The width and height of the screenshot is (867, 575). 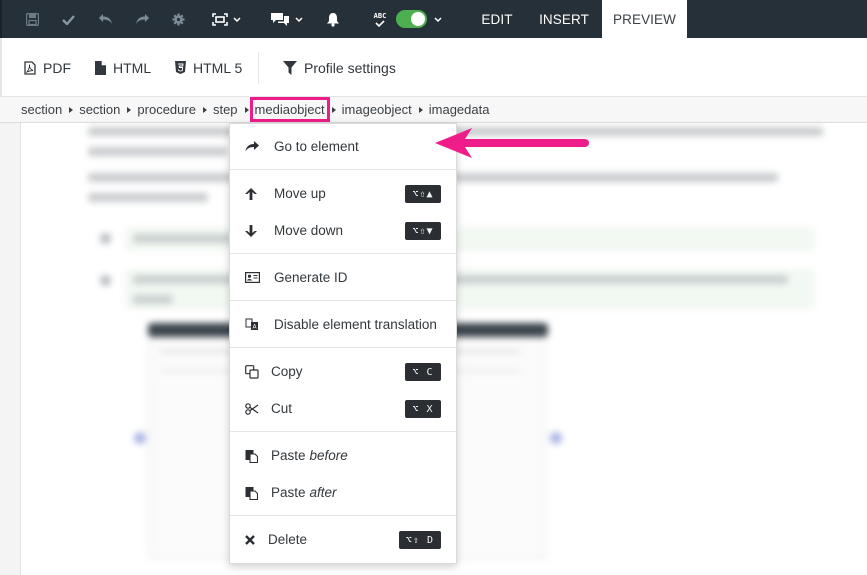 I want to click on menu-item-move-up: Move up ⌥⇧▲, so click(x=343, y=193).